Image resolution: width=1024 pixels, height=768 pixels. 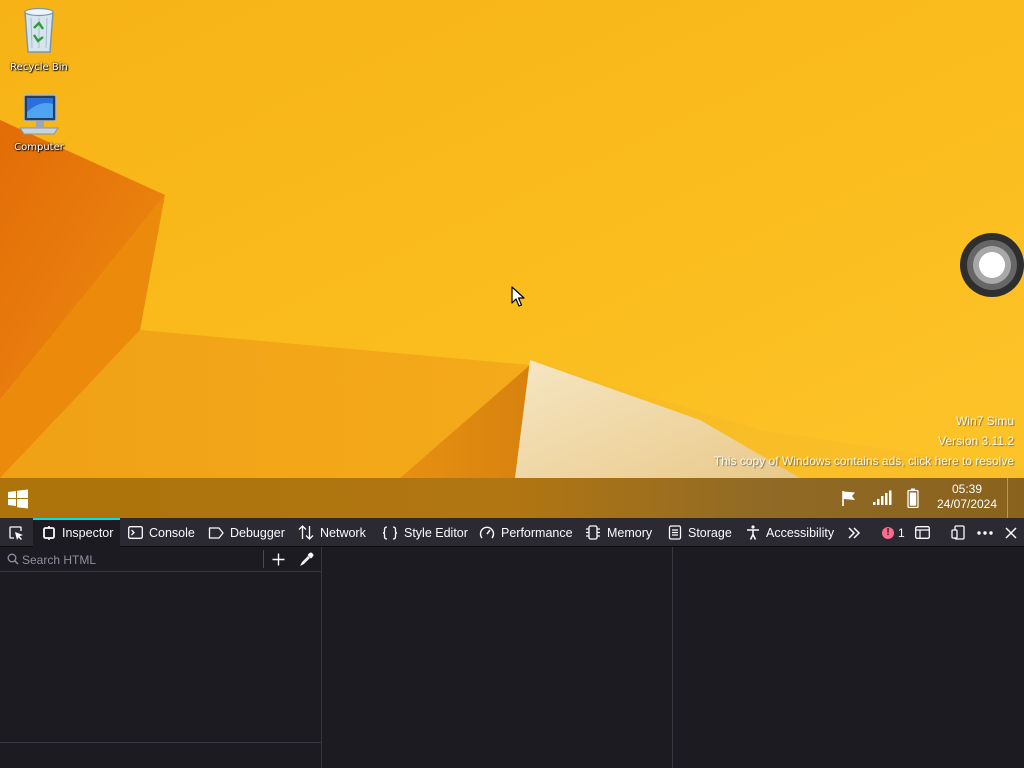 I want to click on action-center-flag-icon, so click(x=848, y=498).